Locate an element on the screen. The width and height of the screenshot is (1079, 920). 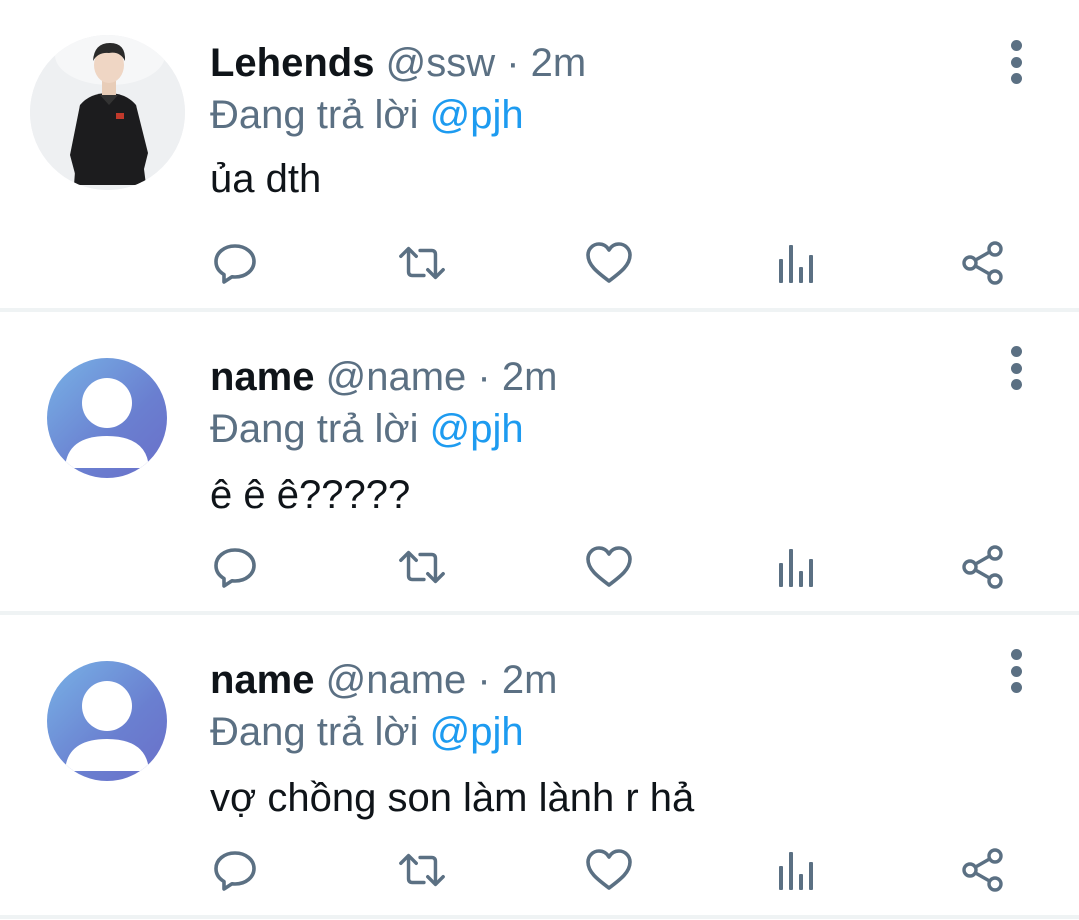
tweet-text: ê ê ê????? is located at coordinates (310, 495).